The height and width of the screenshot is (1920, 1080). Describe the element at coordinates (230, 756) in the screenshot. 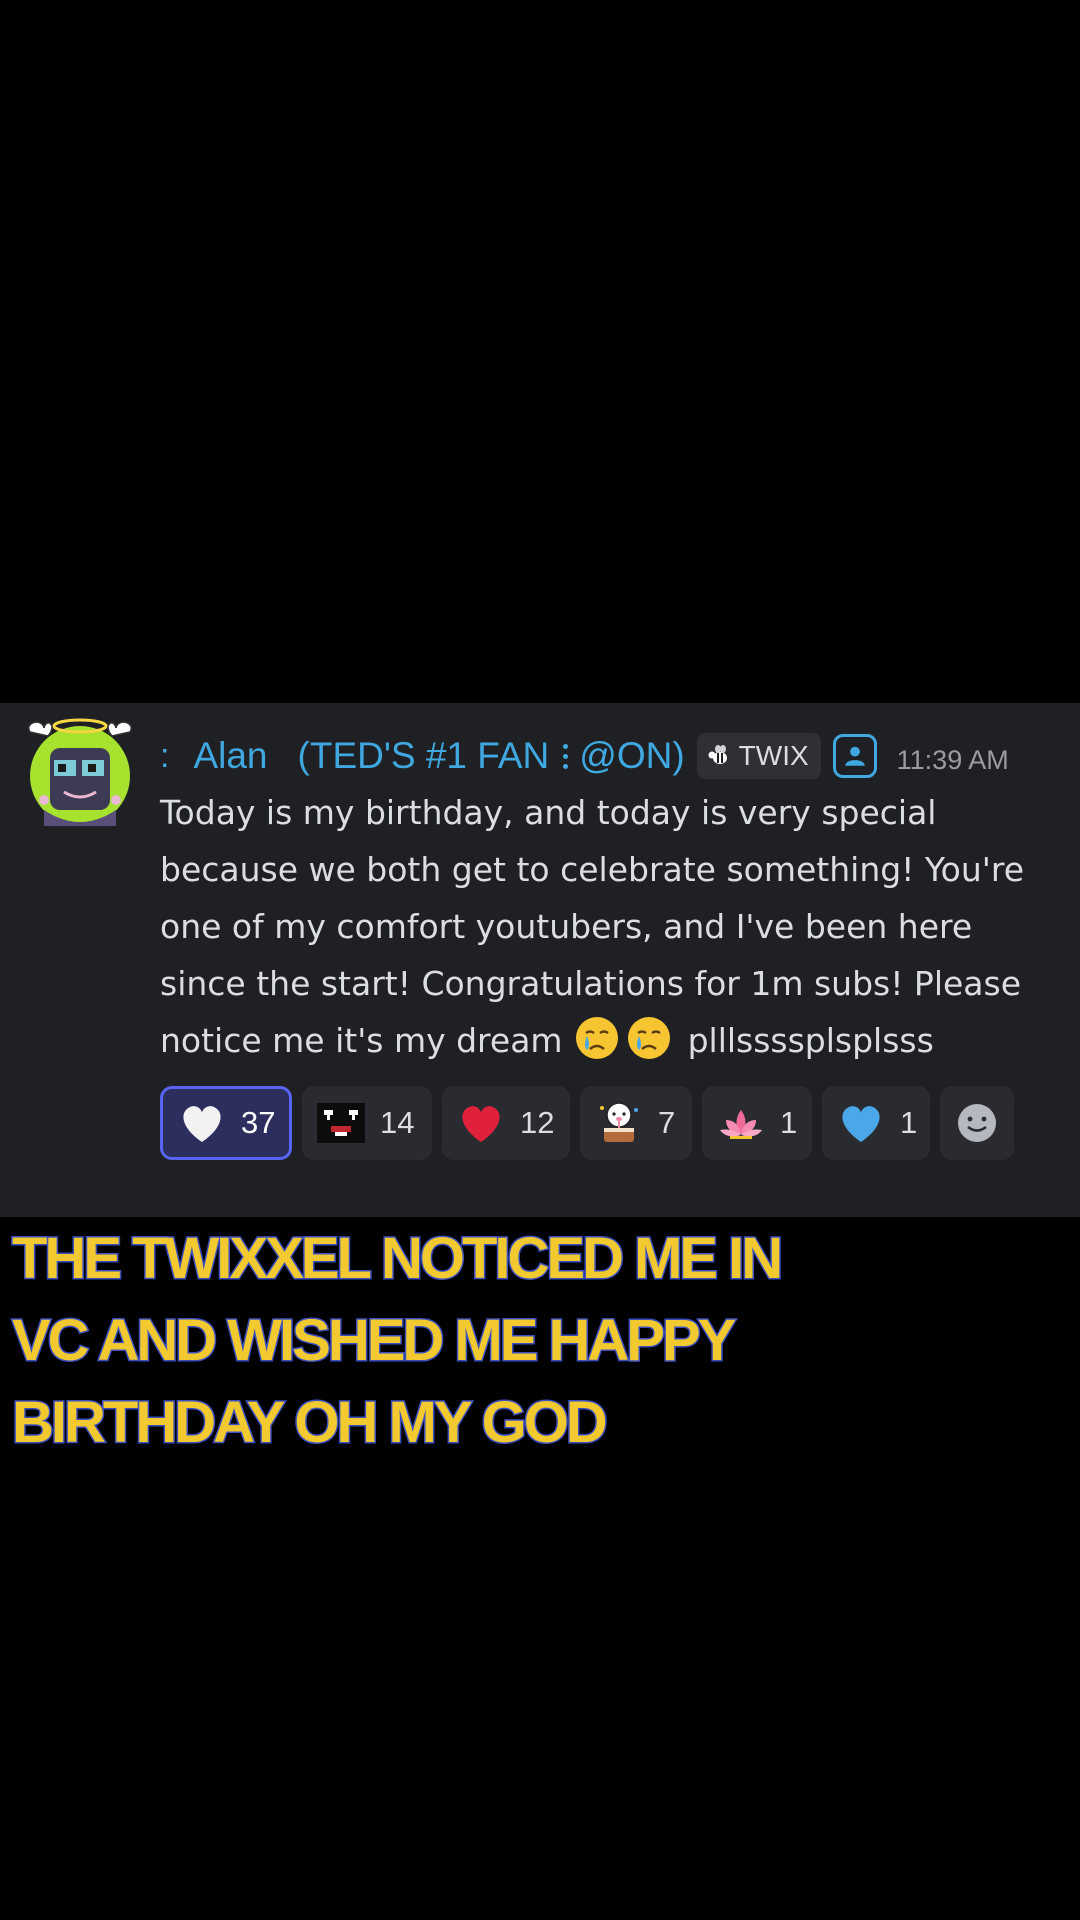

I see `username: Alan` at that location.